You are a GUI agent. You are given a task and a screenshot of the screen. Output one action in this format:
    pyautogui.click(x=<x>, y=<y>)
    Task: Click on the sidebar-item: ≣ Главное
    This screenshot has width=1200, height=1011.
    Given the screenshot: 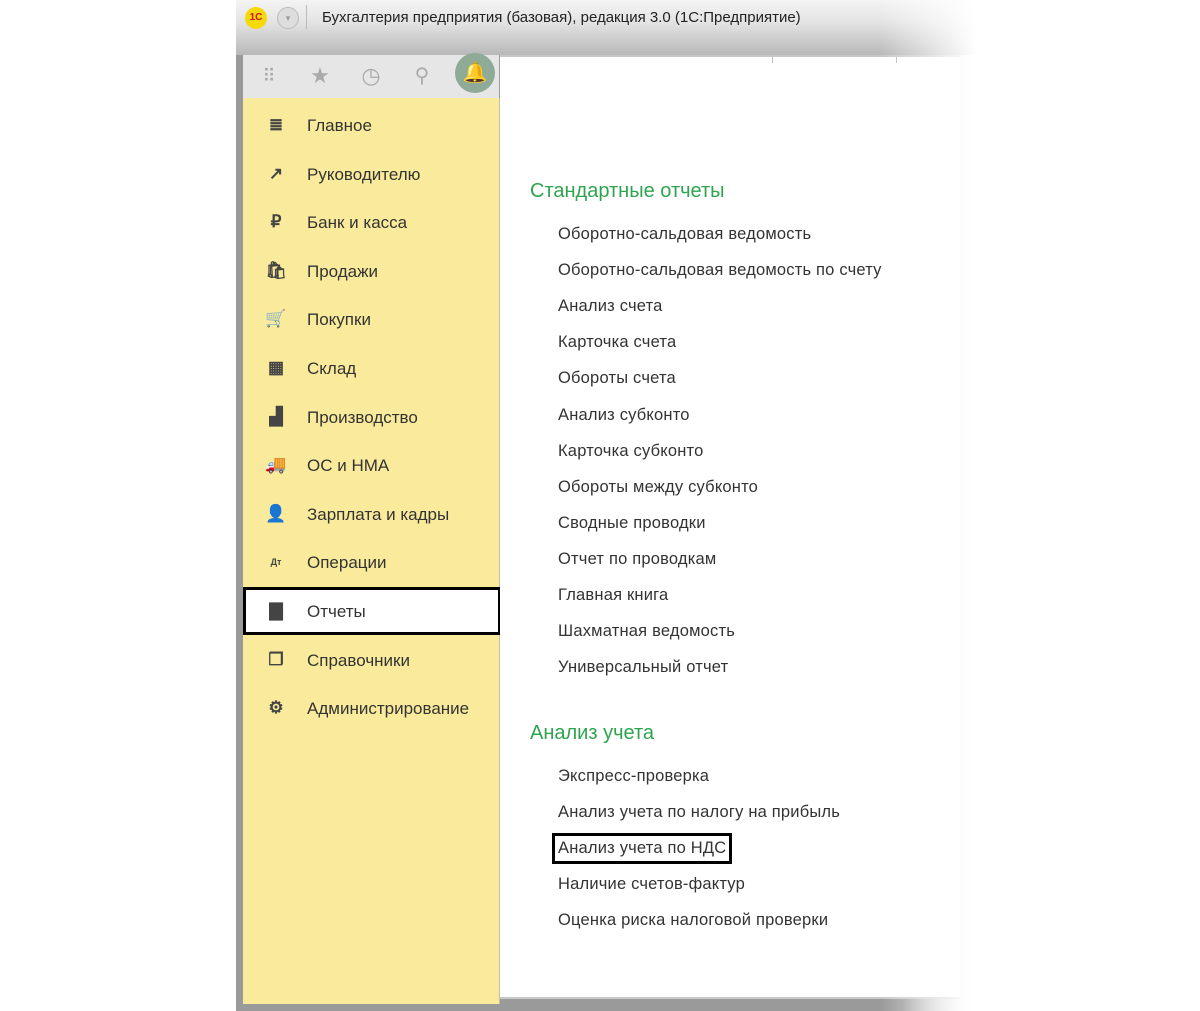 What is the action you would take?
    pyautogui.click(x=371, y=125)
    